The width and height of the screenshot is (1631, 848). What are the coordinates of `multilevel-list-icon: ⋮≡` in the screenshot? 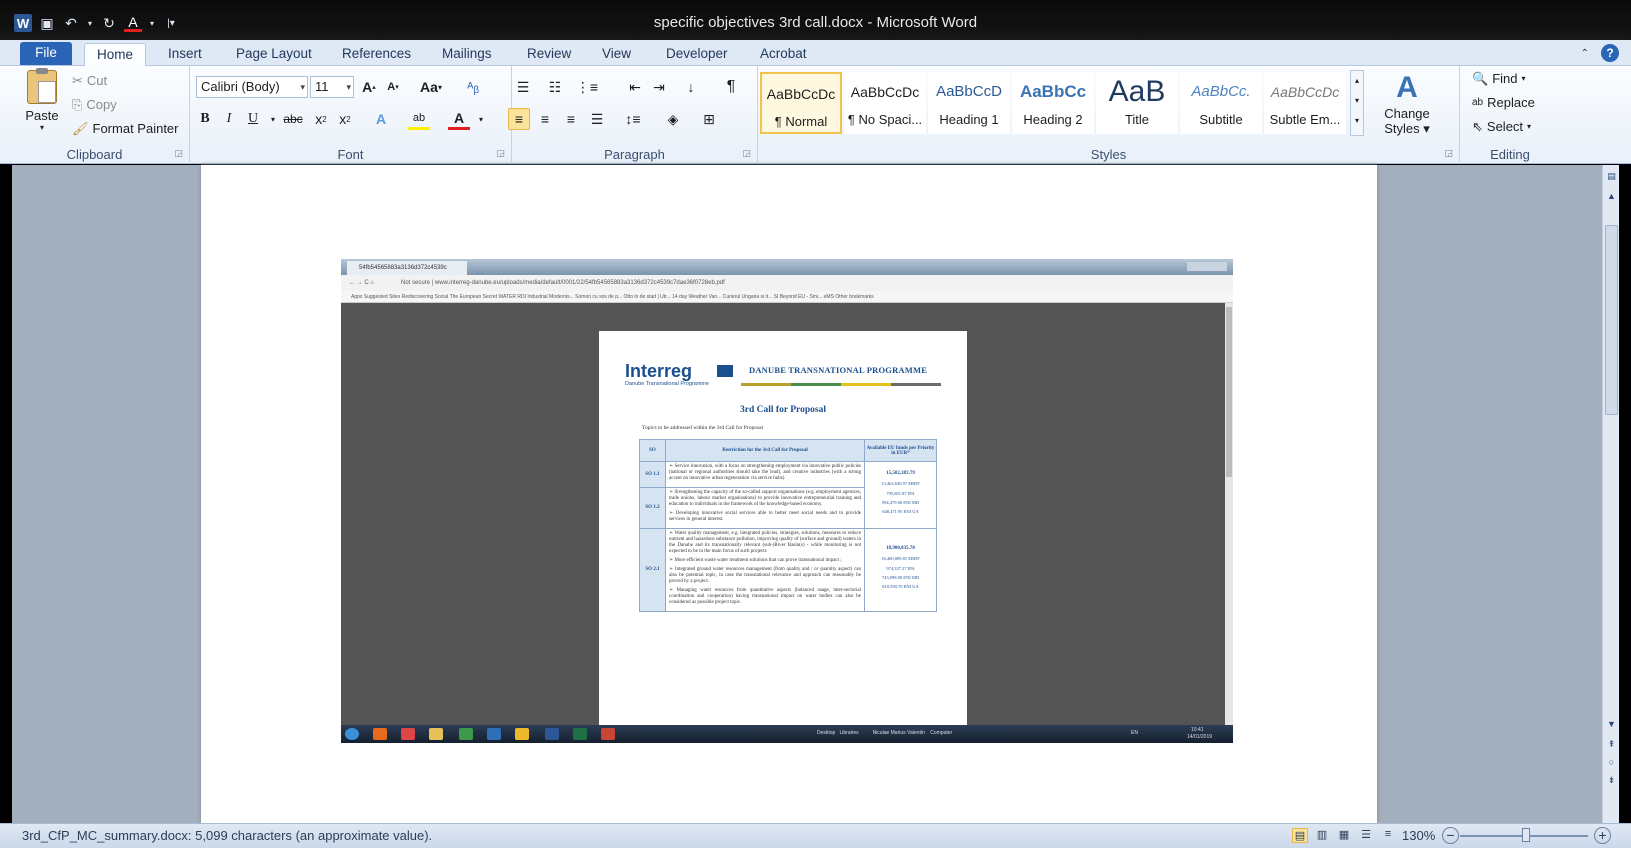 It's located at (587, 87).